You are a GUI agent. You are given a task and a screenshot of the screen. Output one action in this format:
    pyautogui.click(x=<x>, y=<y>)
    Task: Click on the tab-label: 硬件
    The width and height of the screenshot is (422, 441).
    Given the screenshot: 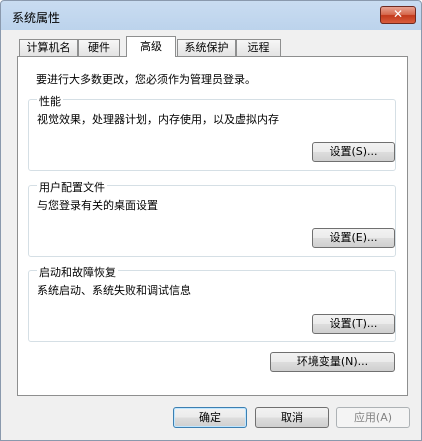 What is the action you would take?
    pyautogui.click(x=99, y=47)
    